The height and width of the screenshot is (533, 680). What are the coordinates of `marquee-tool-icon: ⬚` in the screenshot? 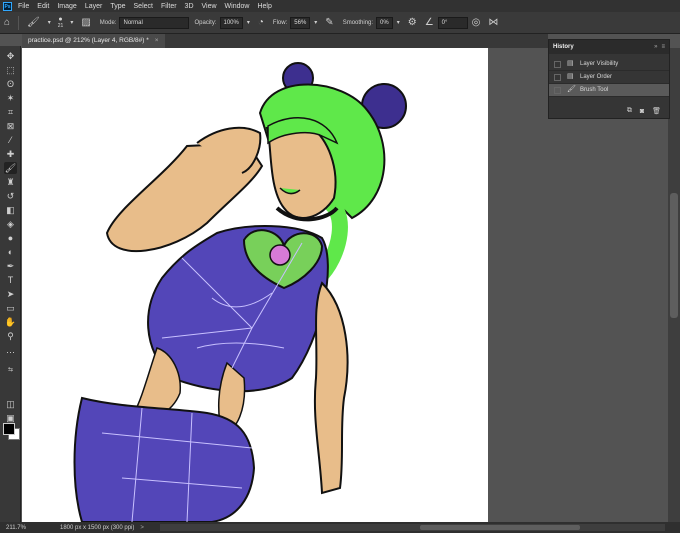 It's located at (10, 70).